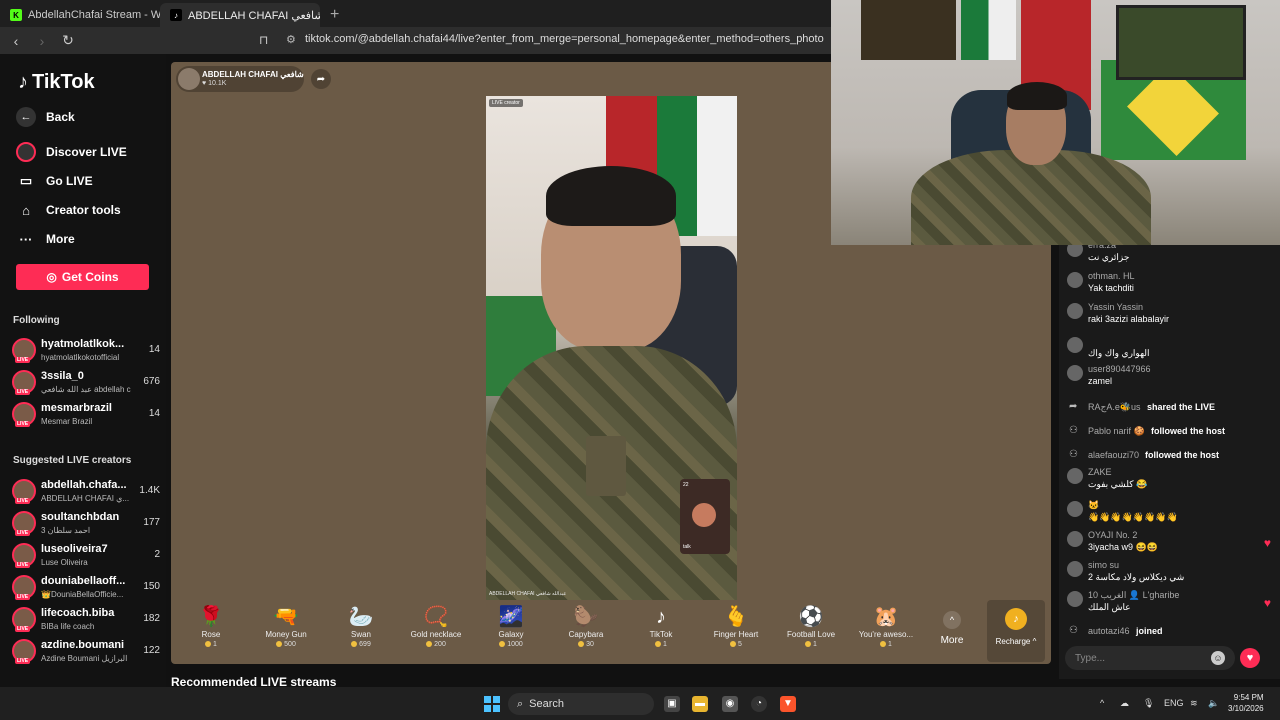 The image size is (1280, 720). I want to click on chat-input-box, so click(1150, 658).